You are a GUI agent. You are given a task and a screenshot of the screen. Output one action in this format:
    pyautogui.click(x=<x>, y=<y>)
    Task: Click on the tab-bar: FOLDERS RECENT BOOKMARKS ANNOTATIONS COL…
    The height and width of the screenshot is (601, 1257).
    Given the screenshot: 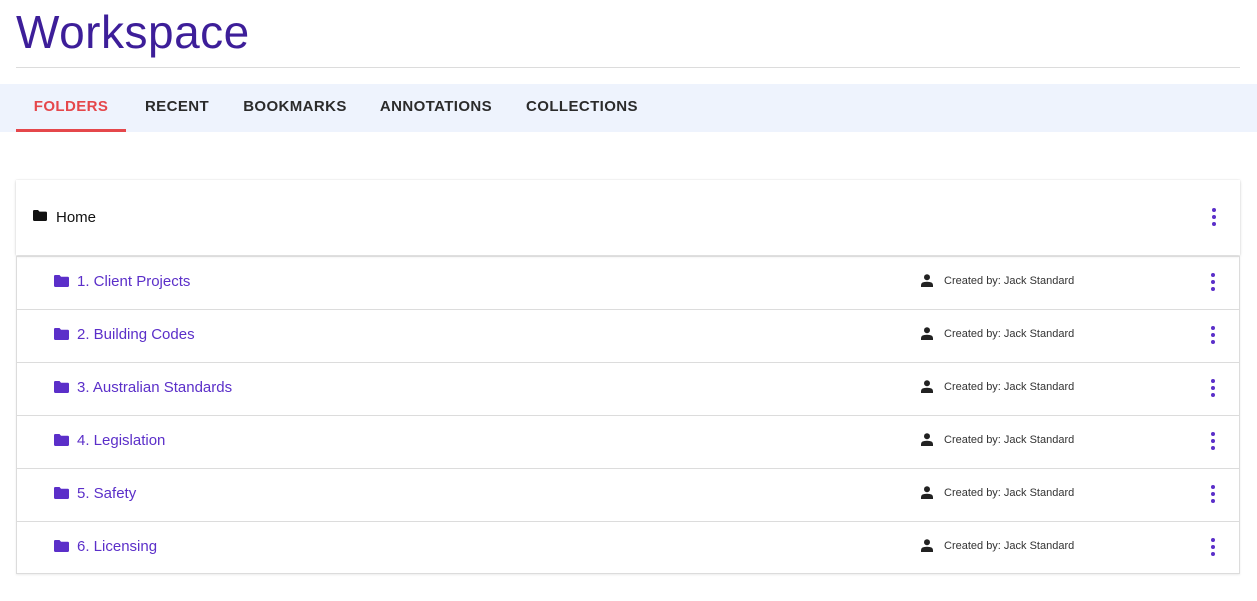 What is the action you would take?
    pyautogui.click(x=628, y=108)
    